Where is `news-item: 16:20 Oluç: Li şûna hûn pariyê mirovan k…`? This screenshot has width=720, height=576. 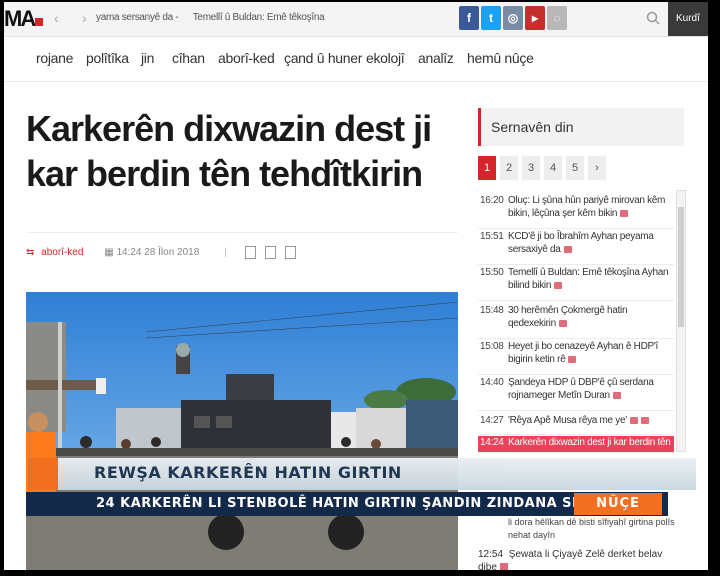 news-item: 16:20 Oluç: Li şûna hûn pariyê mirovan k… is located at coordinates (576, 211).